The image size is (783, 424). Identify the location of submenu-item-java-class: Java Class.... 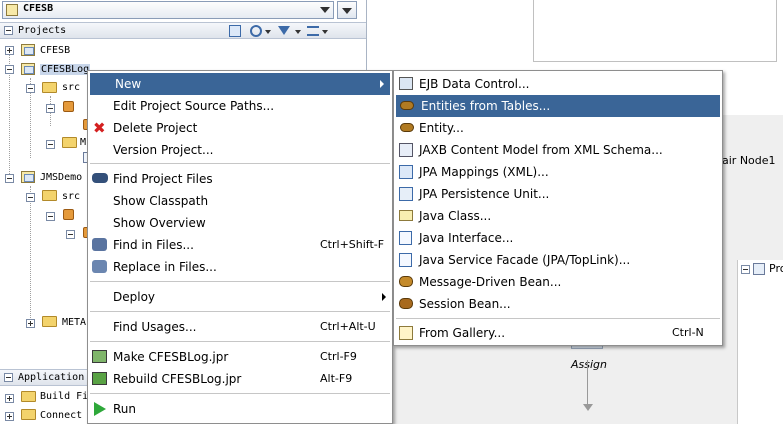
(558, 216).